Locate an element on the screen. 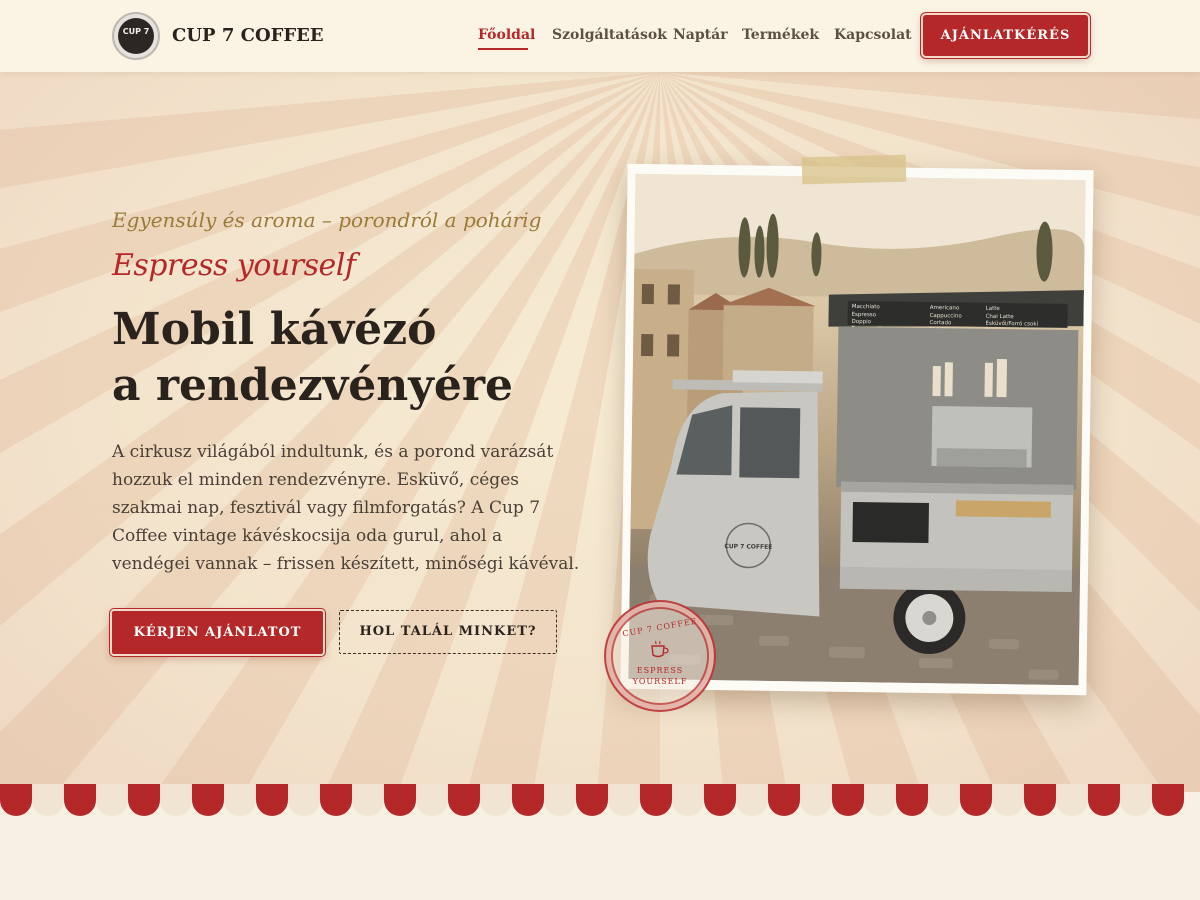  truck-menu-item: Cortado is located at coordinates (940, 323).